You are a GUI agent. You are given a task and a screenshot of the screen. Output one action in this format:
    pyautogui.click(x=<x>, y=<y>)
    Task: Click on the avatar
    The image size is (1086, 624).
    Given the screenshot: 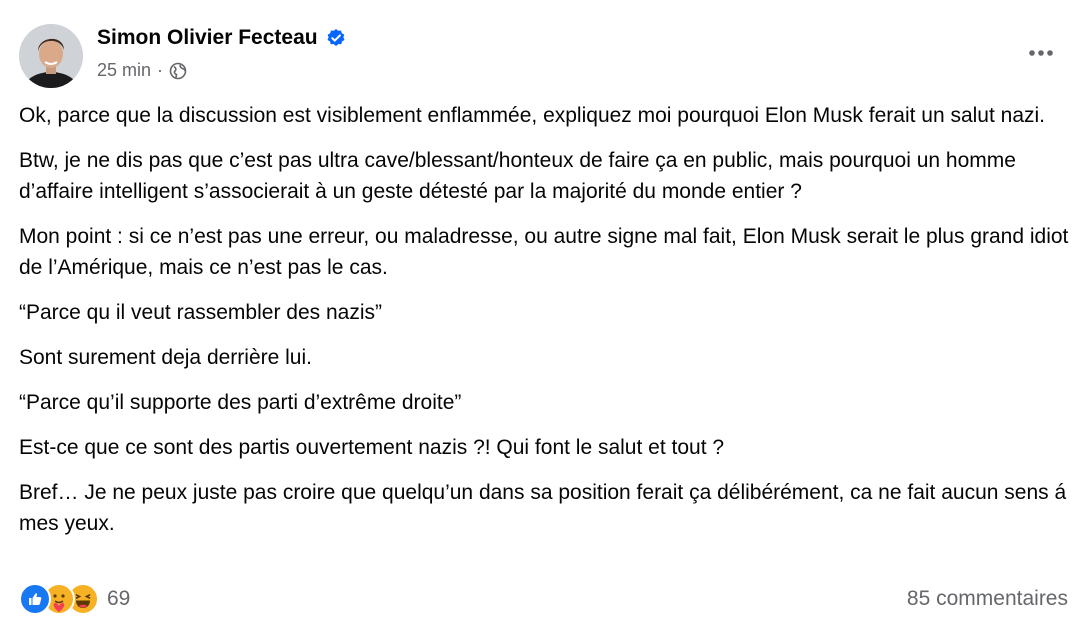 What is the action you would take?
    pyautogui.click(x=51, y=56)
    